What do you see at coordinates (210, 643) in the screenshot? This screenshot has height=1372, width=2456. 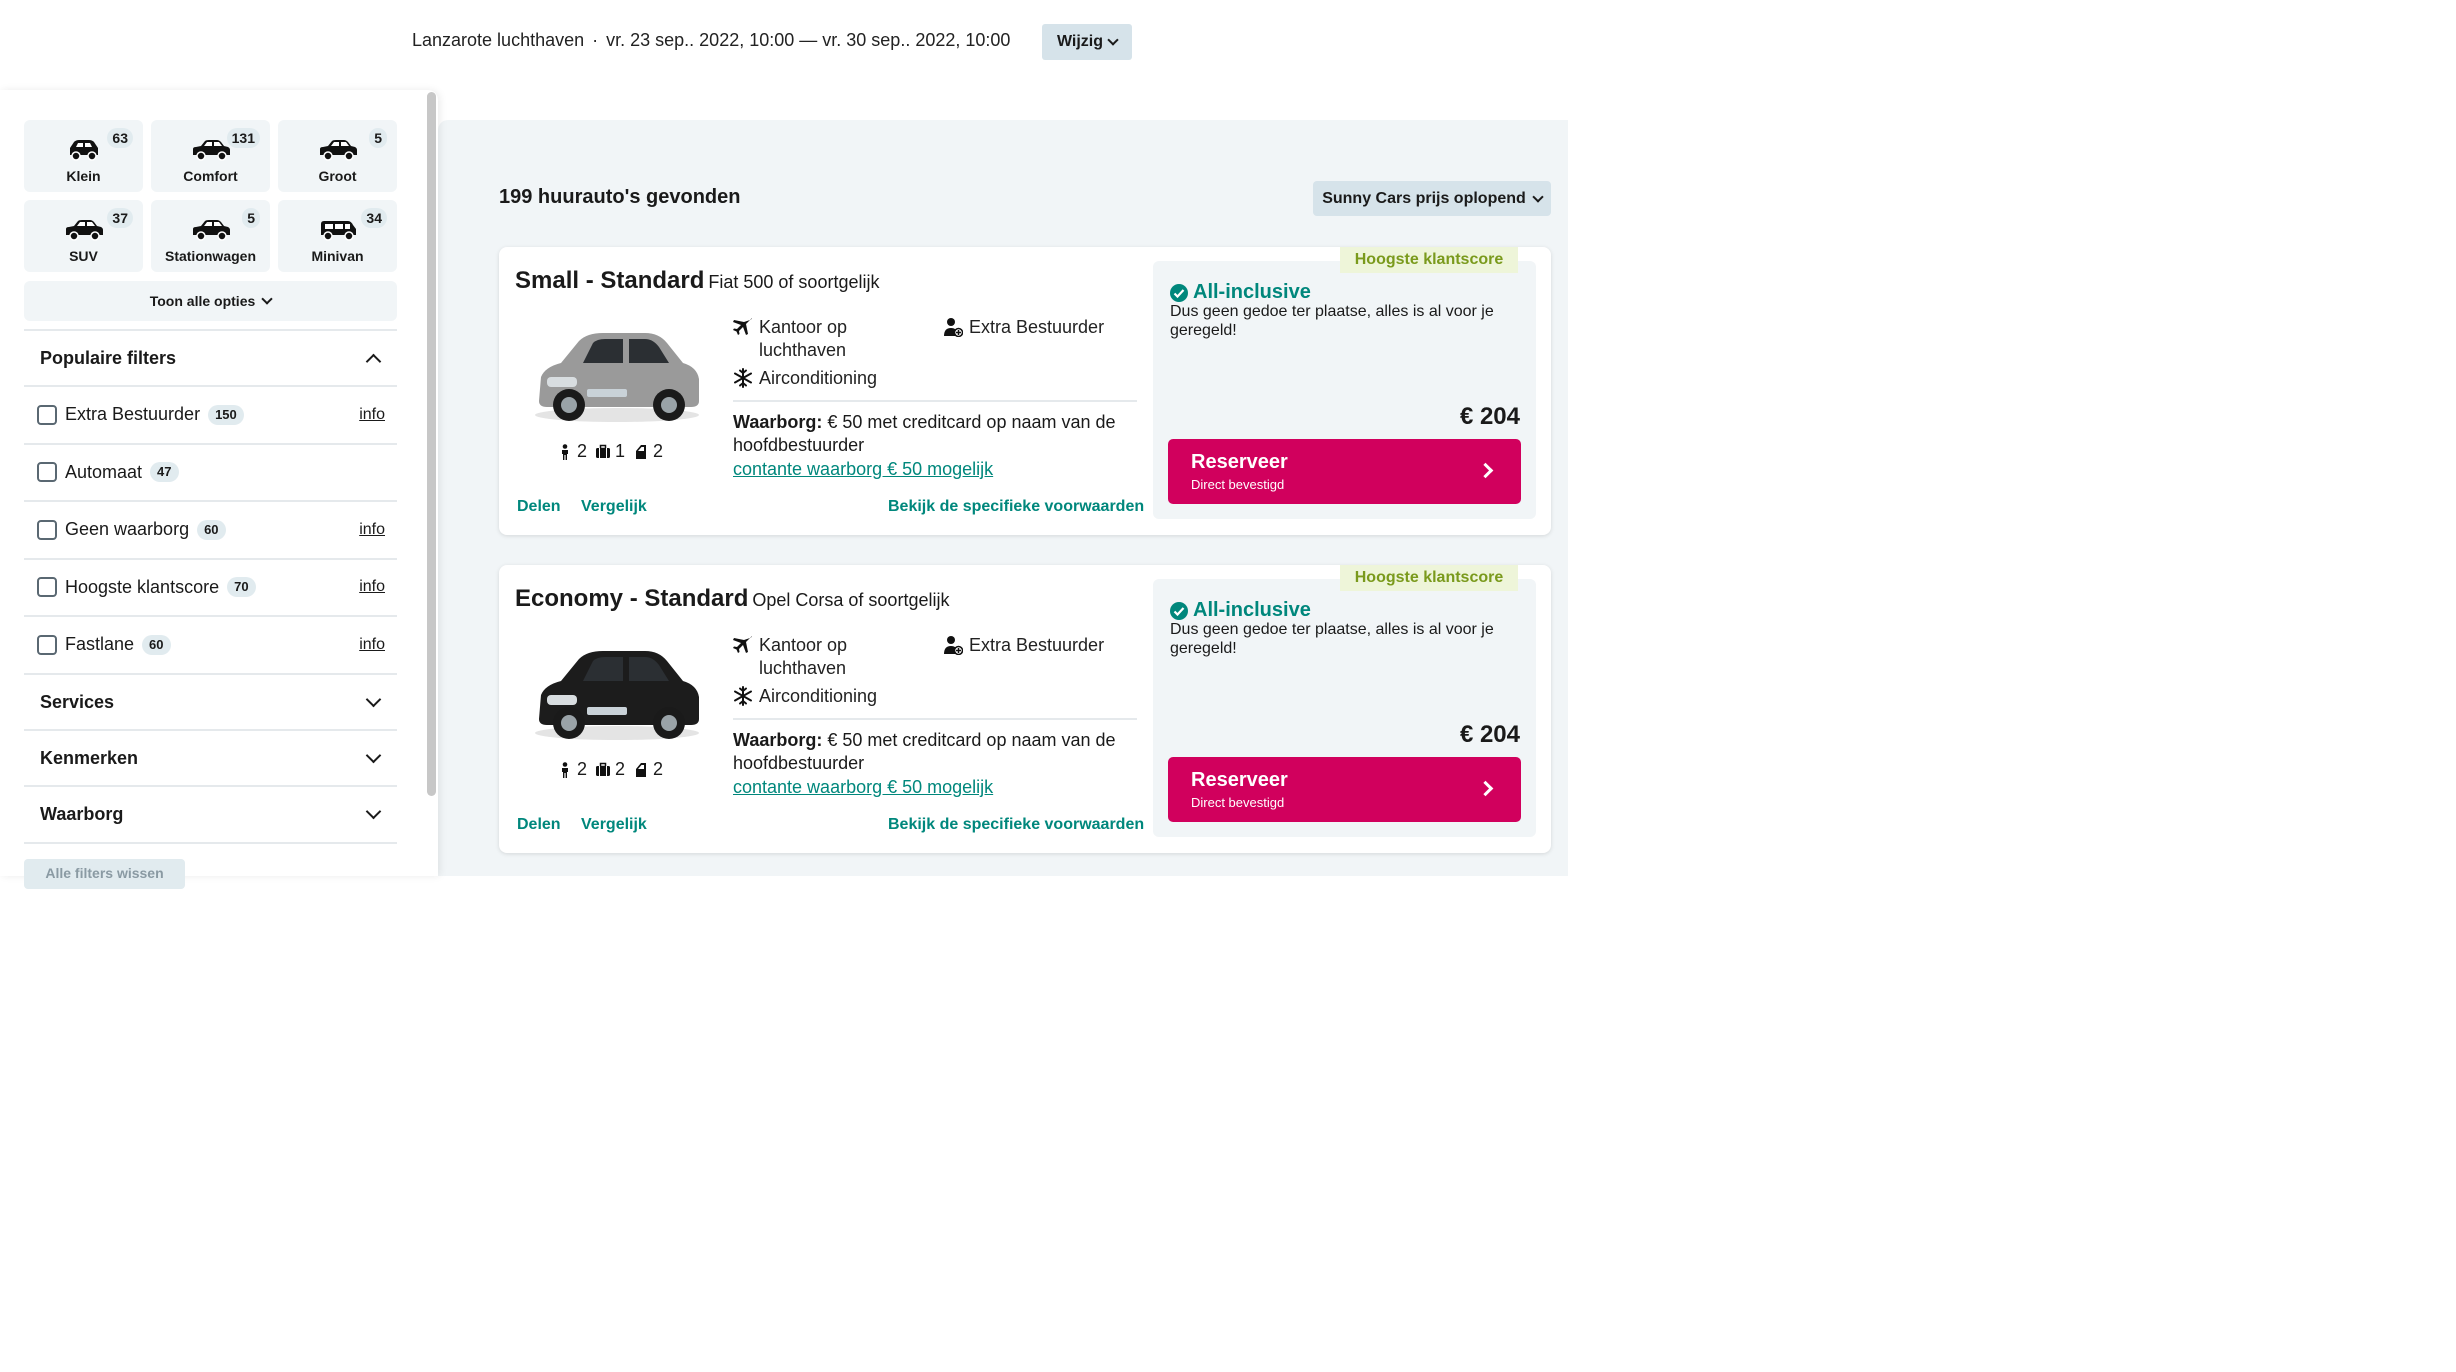 I see `filter-row: Fastlane 60 info` at bounding box center [210, 643].